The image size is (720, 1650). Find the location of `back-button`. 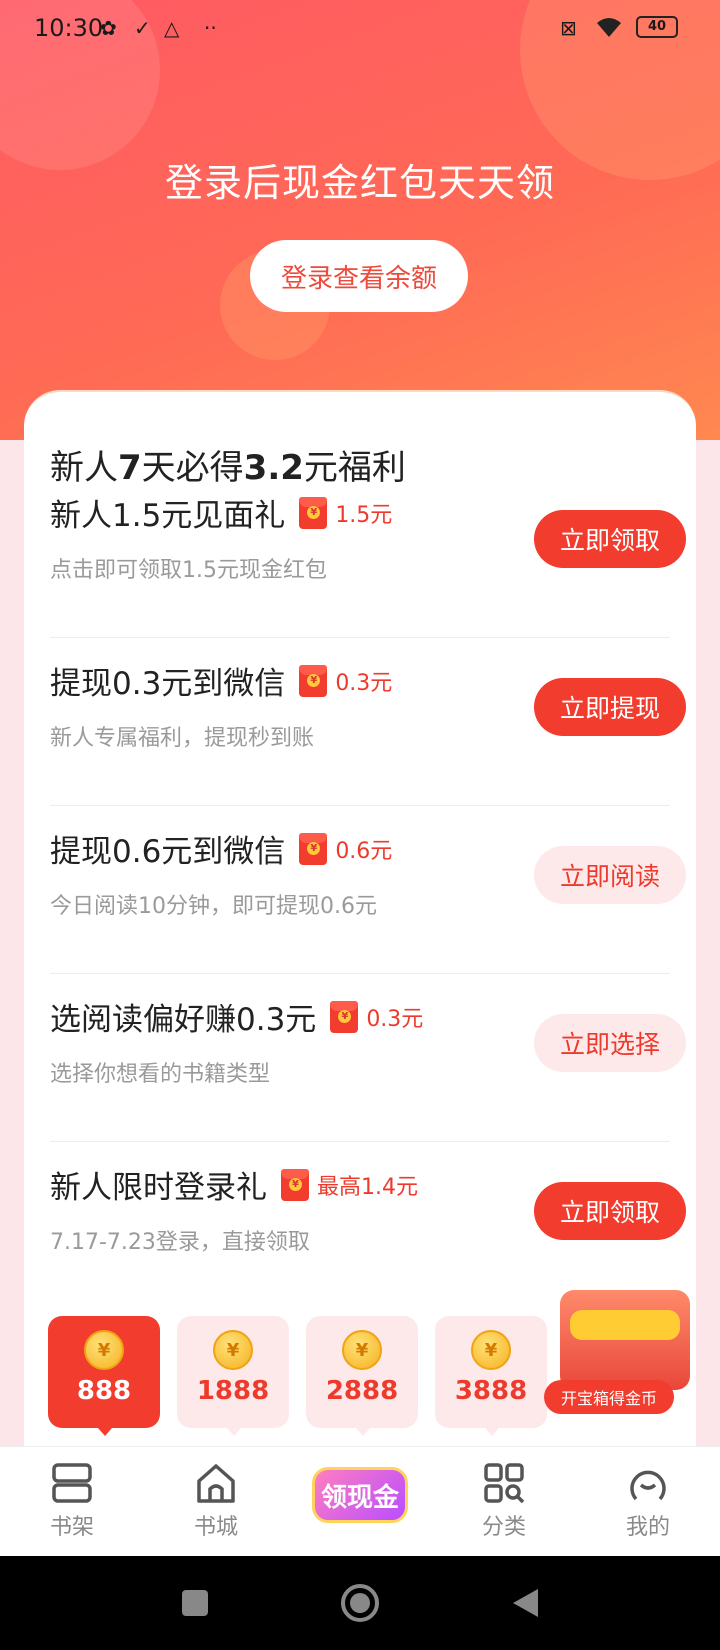

back-button is located at coordinates (525, 1603).